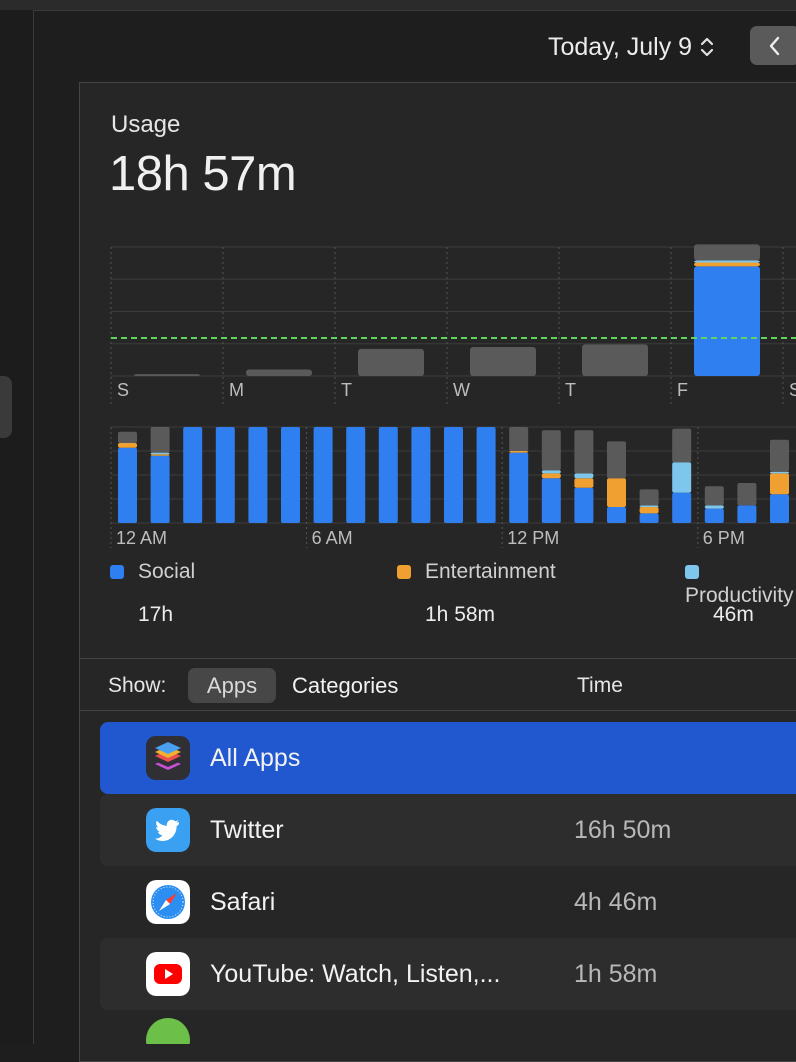 This screenshot has width=796, height=1062. Describe the element at coordinates (332, 538) in the screenshot. I see `x-tick-label: 6 AM` at that location.